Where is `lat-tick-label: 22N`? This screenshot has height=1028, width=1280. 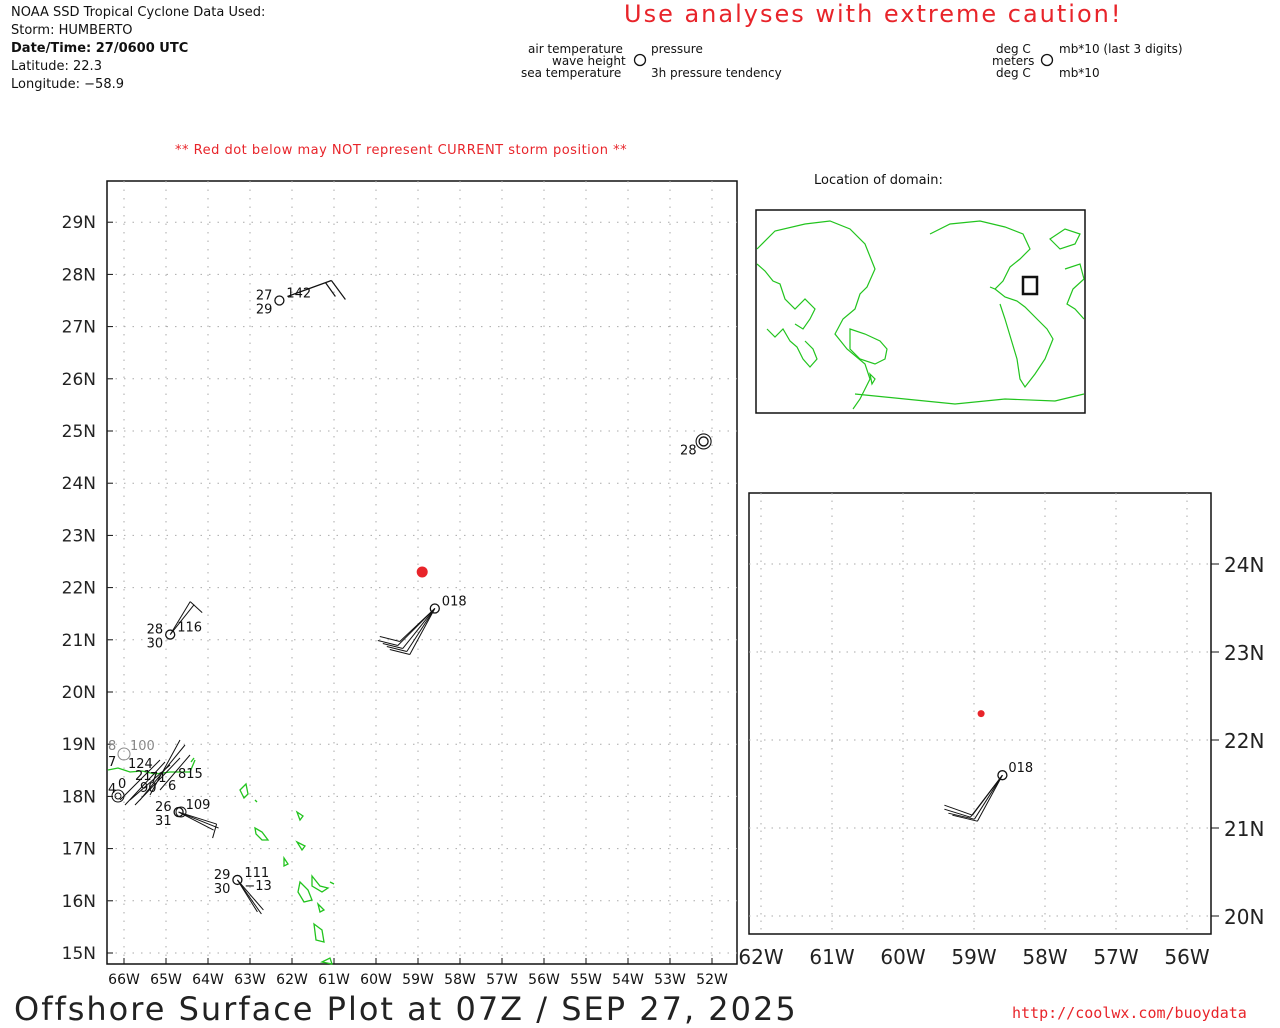
lat-tick-label: 22N is located at coordinates (1244, 741).